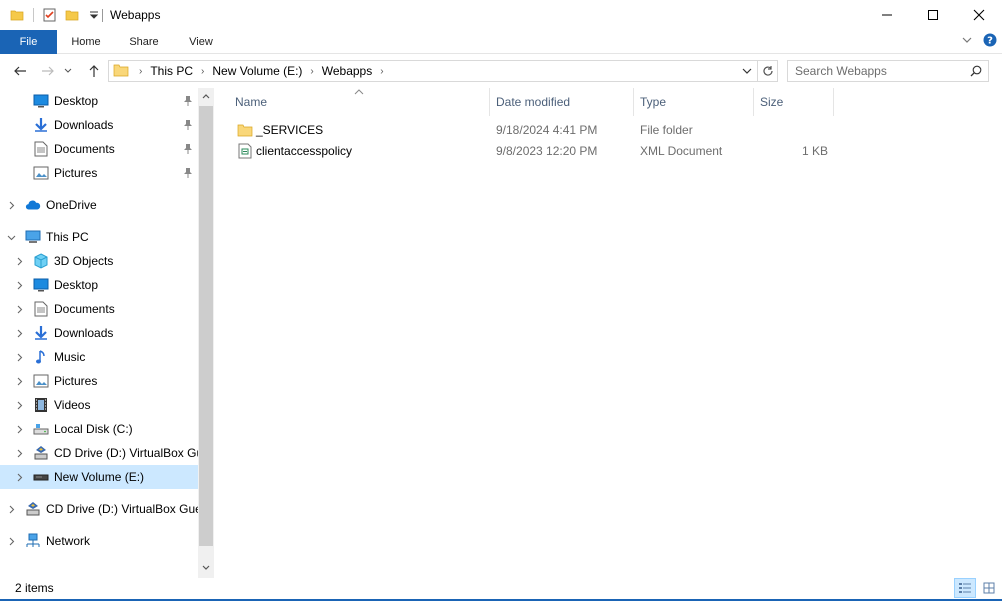 The image size is (1002, 601). I want to click on maximize-button, so click(933, 15).